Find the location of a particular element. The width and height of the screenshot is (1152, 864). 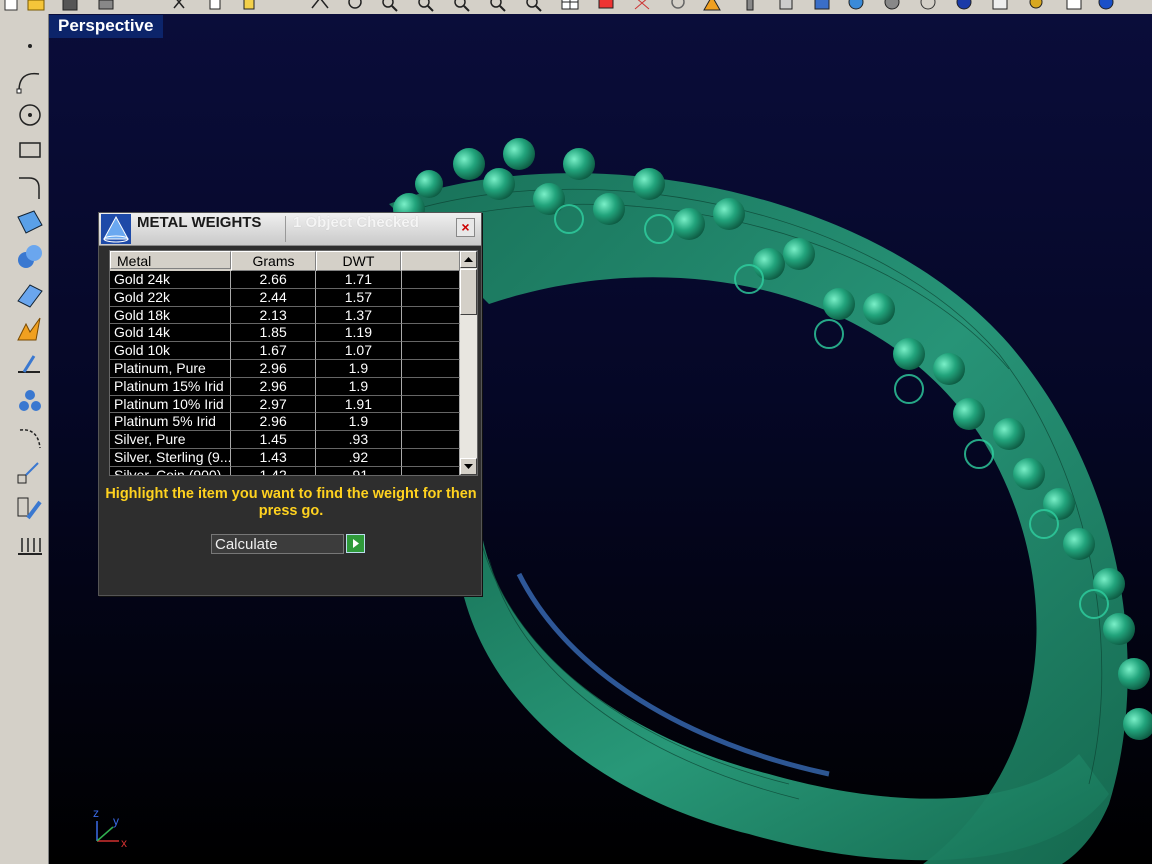

table-row: Platinum 15% Irid 2.96 1.9 is located at coordinates (285, 386).